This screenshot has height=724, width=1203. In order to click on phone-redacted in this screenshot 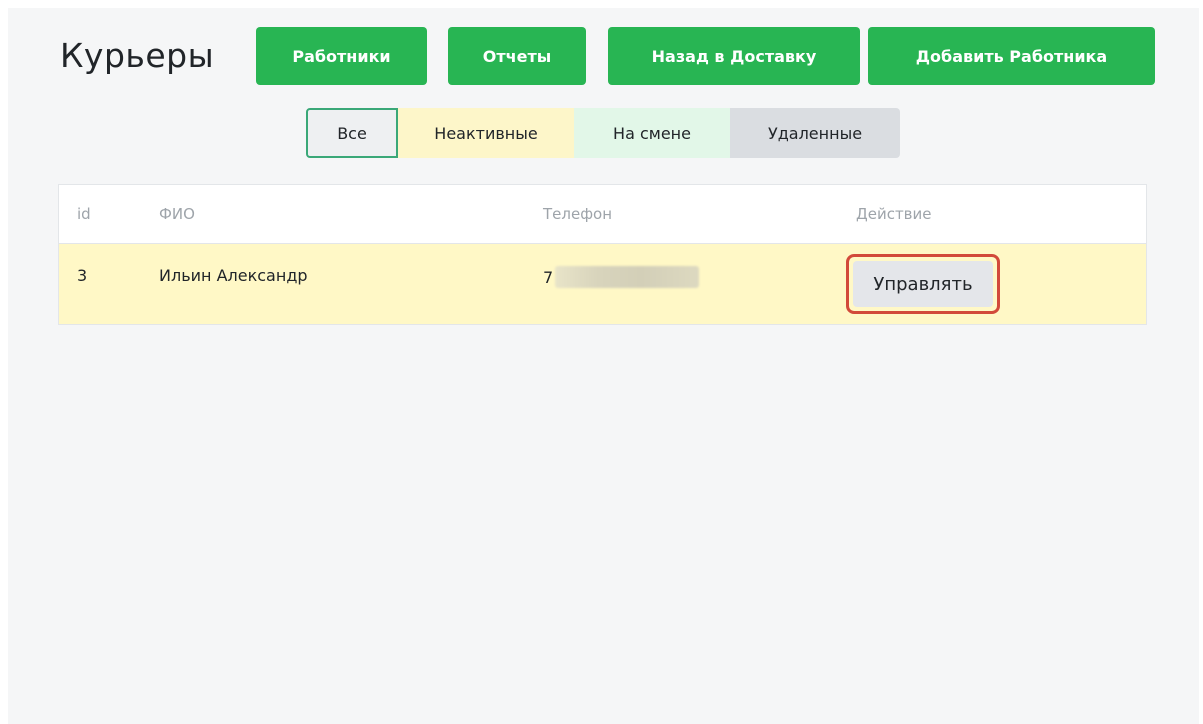, I will do `click(627, 277)`.